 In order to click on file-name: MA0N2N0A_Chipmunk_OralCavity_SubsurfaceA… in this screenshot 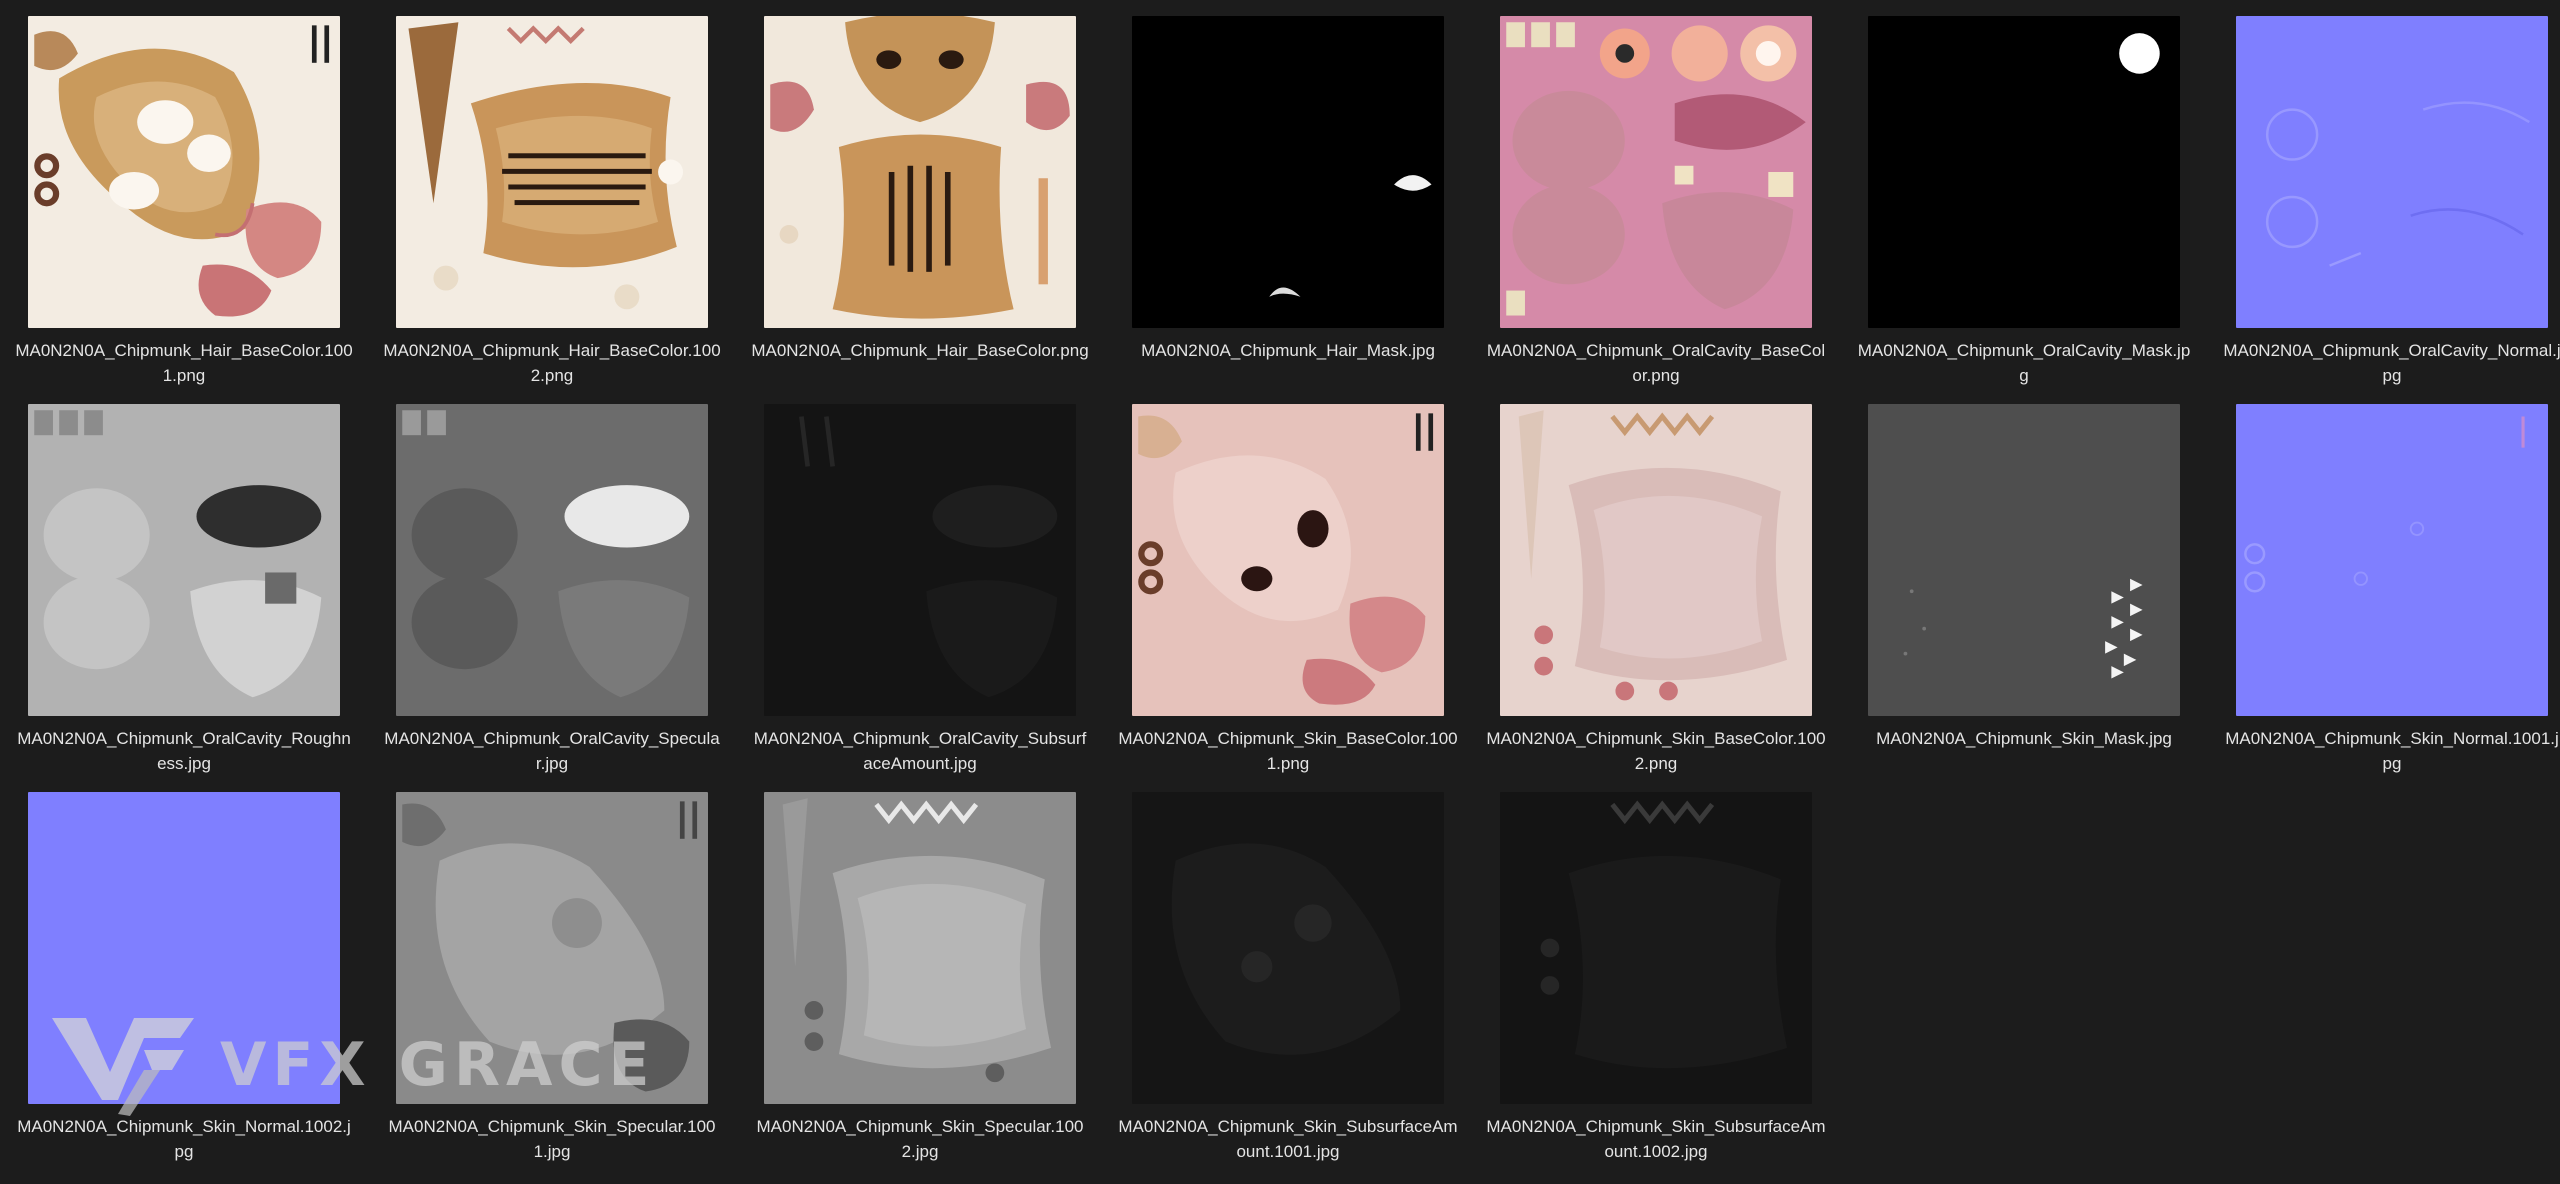, I will do `click(920, 751)`.